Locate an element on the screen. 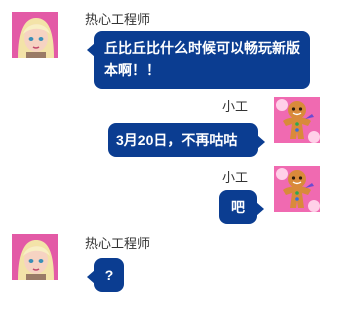 The width and height of the screenshot is (344, 331). message-bubble: 丘比丘比什么时候可以畅玩新版本啊！！ is located at coordinates (198, 60).